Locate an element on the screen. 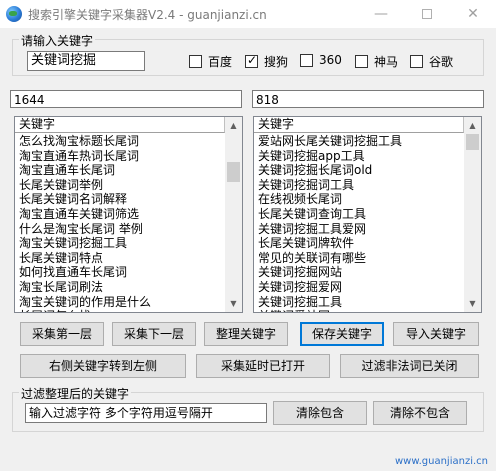  minimize-button: — is located at coordinates (381, 14).